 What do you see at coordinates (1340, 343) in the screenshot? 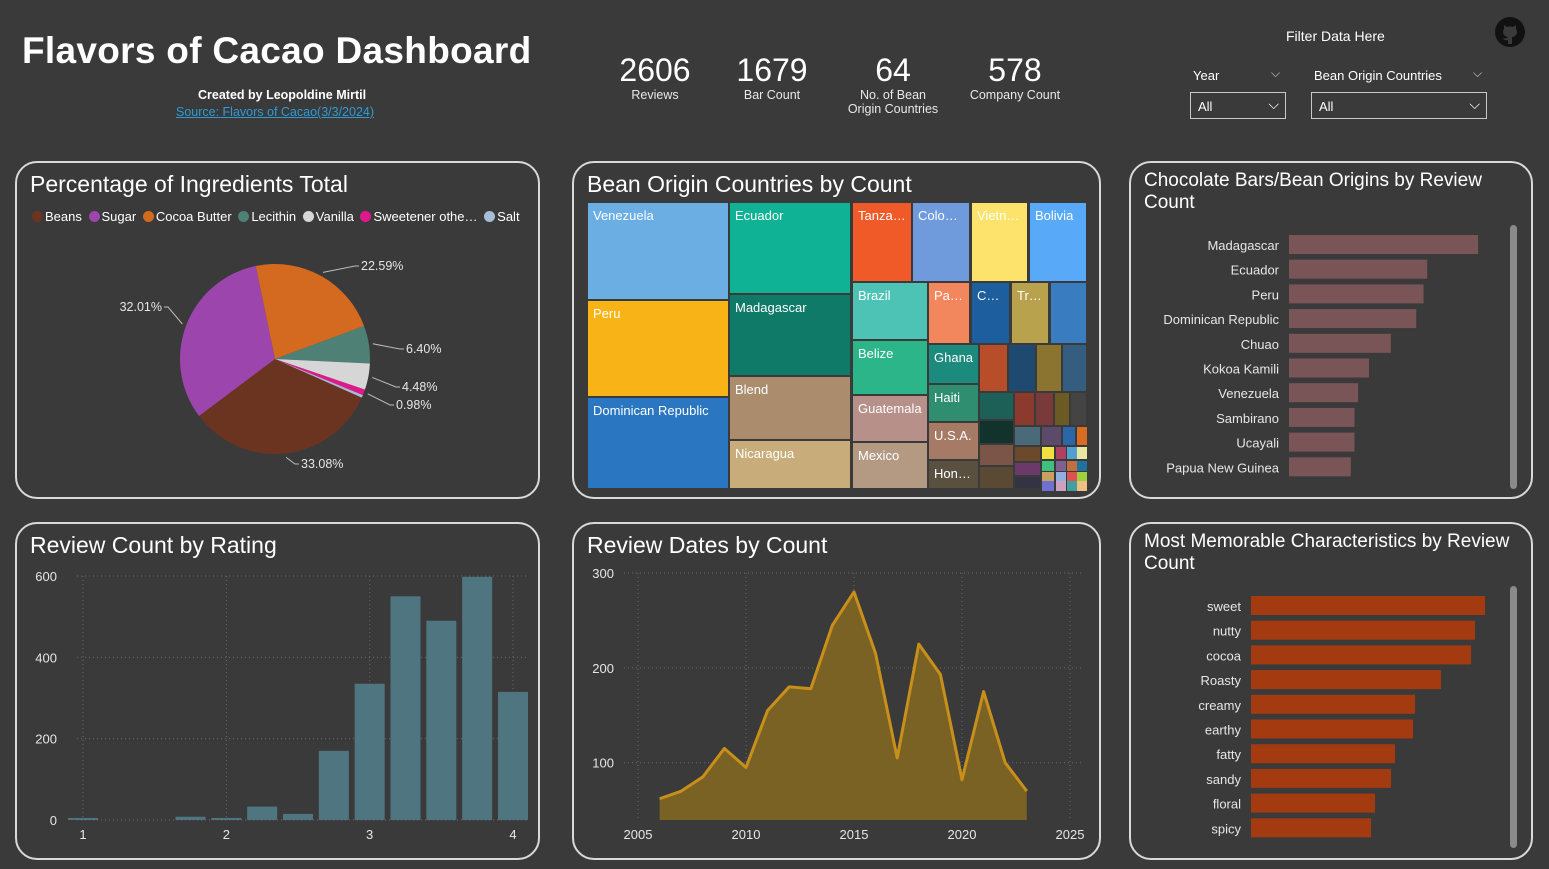
I see `bar-chuao` at bounding box center [1340, 343].